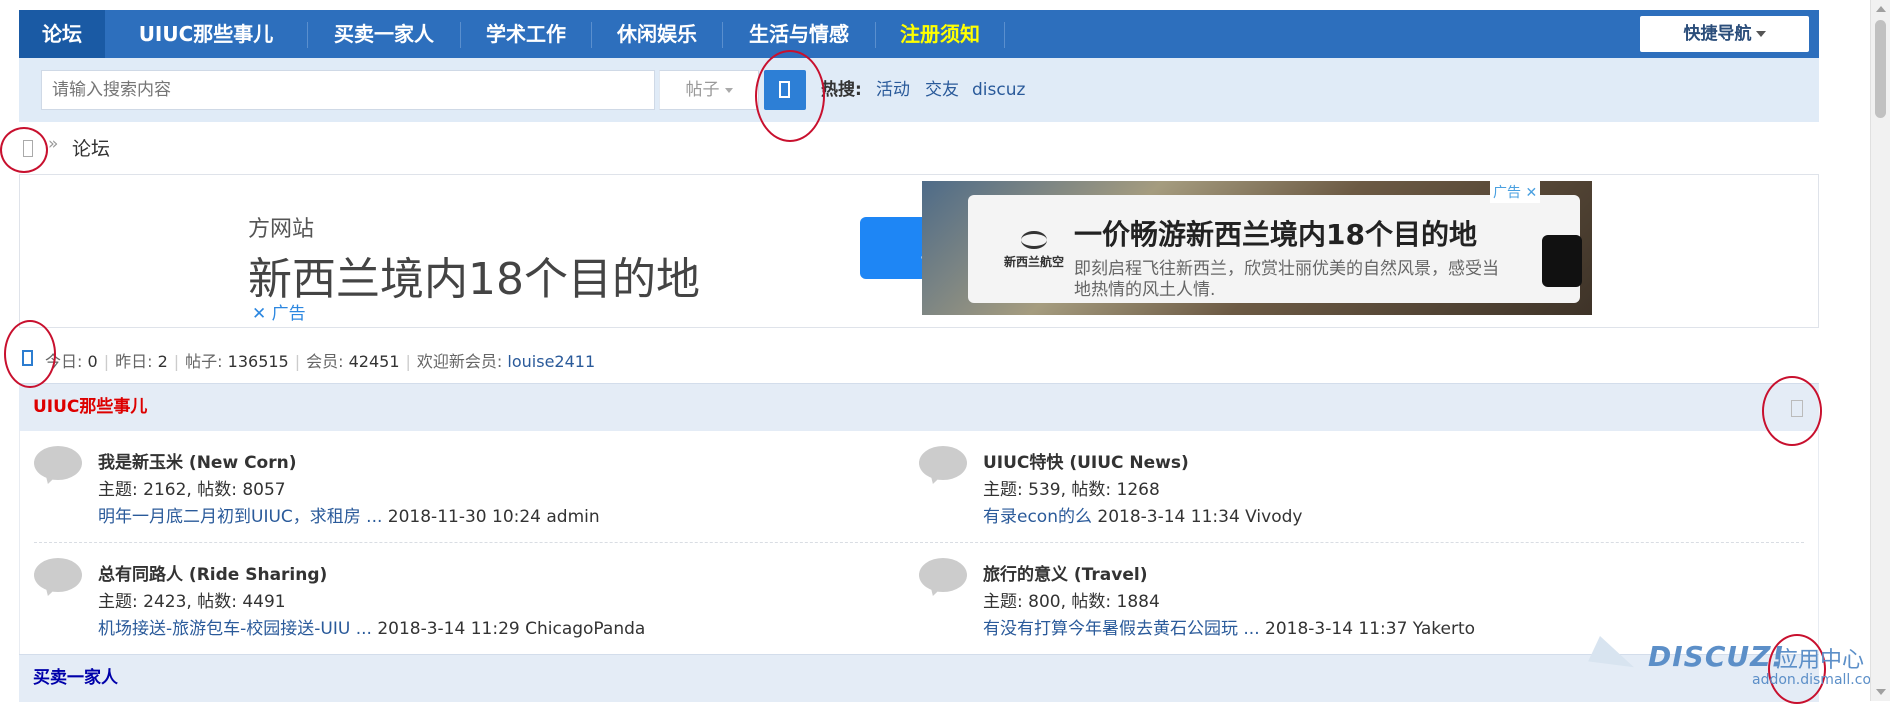 The width and height of the screenshot is (1890, 704). I want to click on last-post-meta: 2018-11-30 10:24 admin, so click(493, 517).